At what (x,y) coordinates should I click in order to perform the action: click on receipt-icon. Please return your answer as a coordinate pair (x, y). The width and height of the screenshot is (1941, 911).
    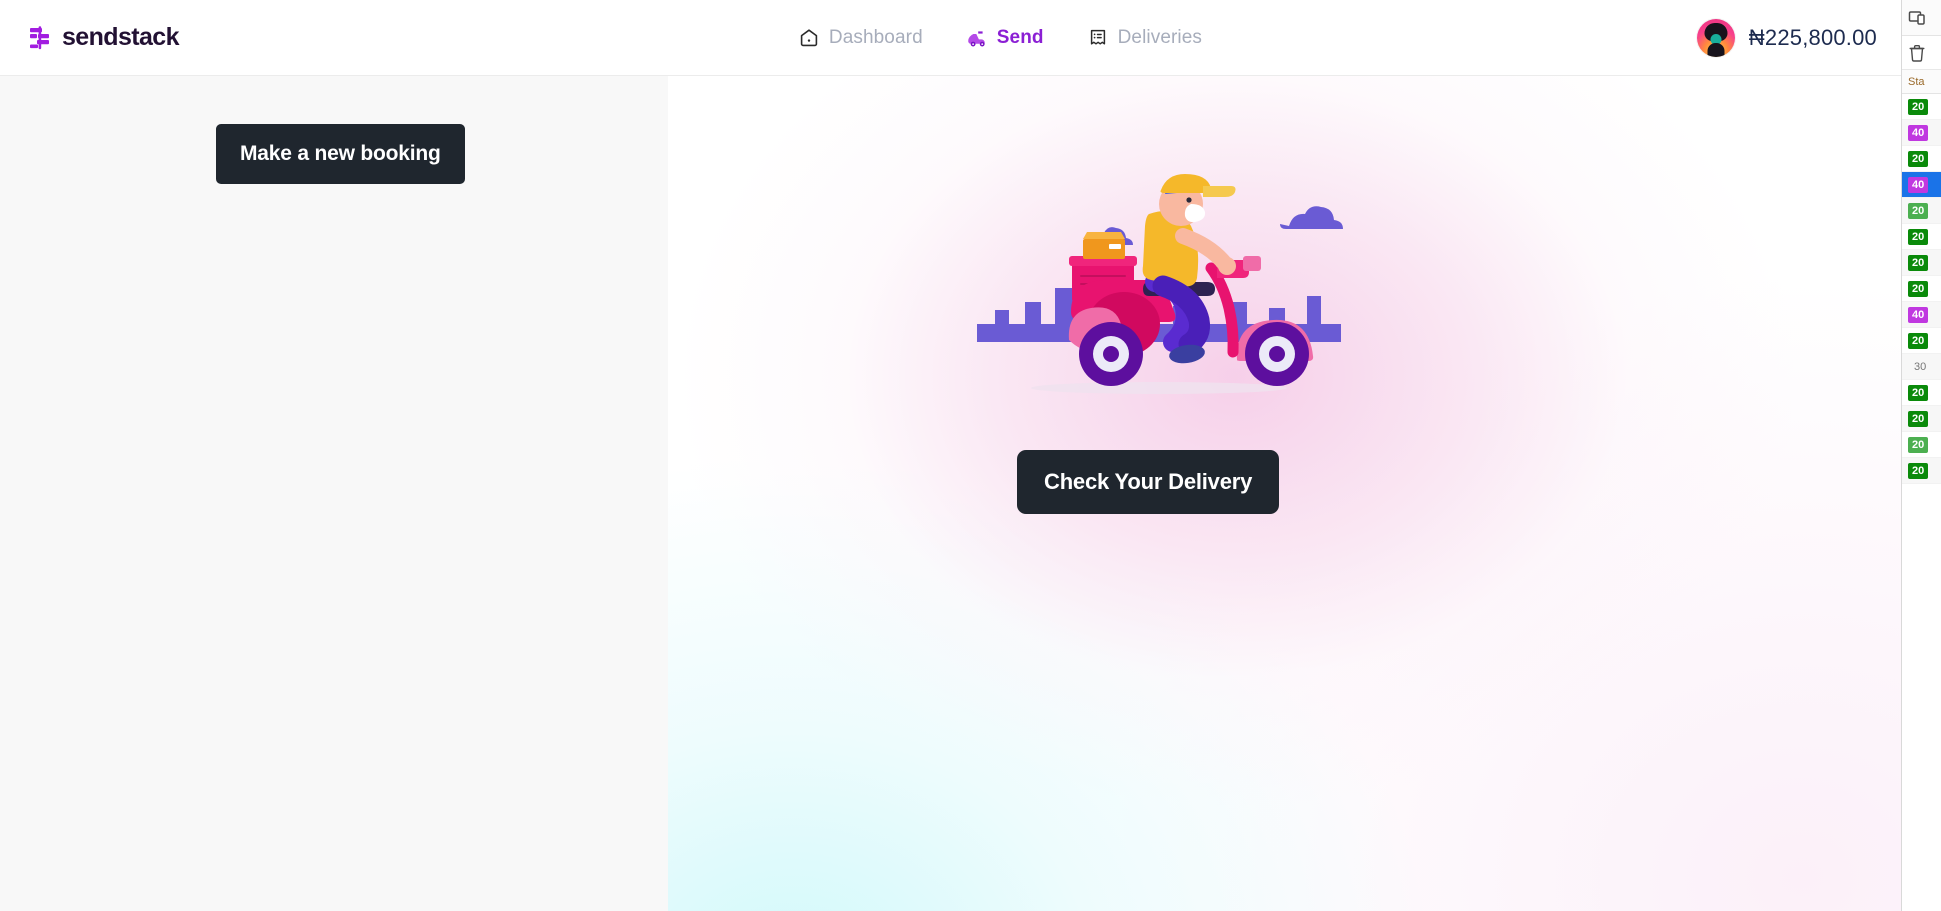
    Looking at the image, I should click on (1098, 38).